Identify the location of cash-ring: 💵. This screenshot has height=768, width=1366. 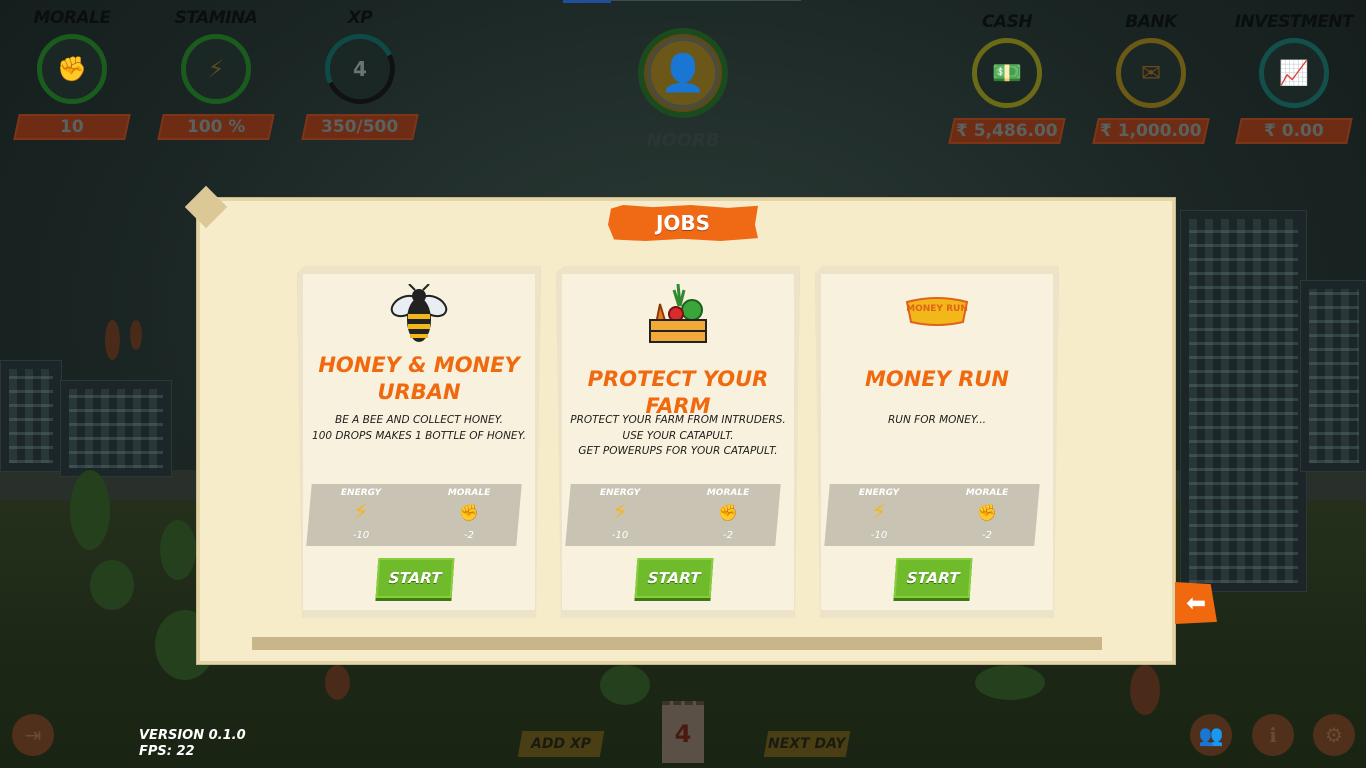
(1007, 73).